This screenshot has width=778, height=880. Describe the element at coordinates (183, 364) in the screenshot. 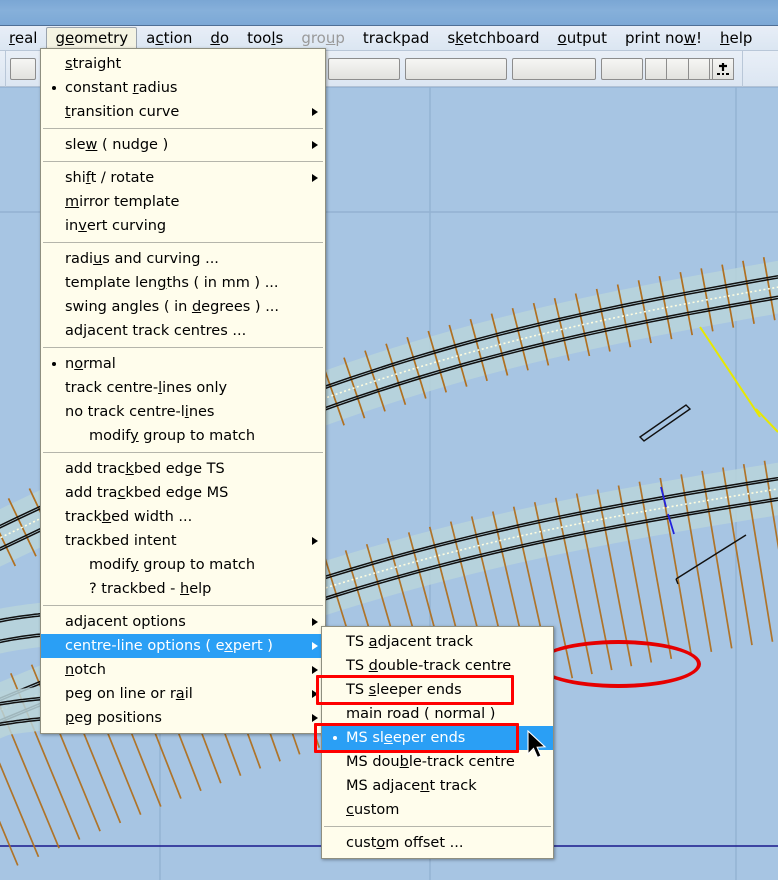

I see `geometry-menu-item-normal: normal` at that location.